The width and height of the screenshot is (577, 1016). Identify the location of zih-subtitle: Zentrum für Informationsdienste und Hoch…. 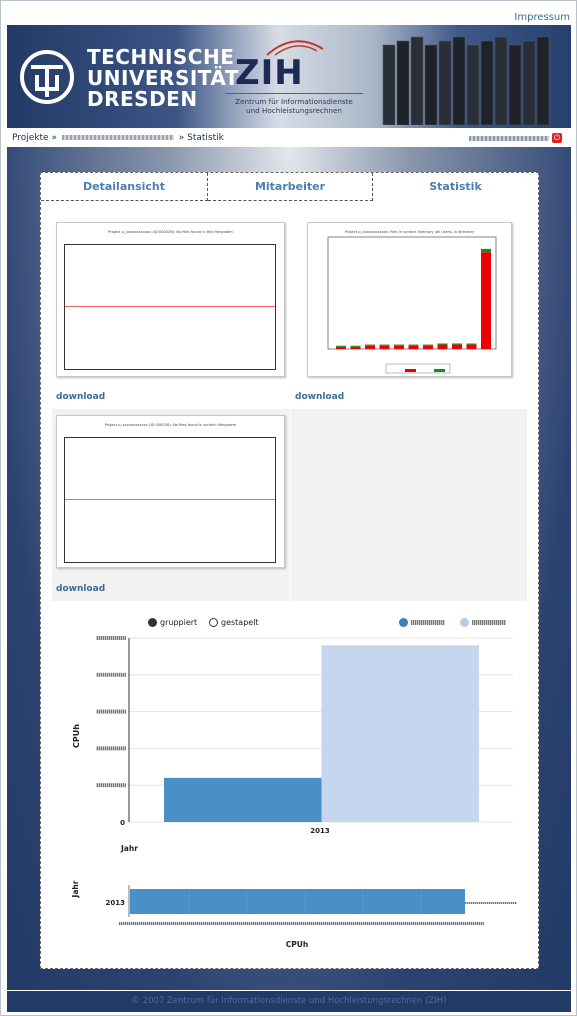
(294, 106).